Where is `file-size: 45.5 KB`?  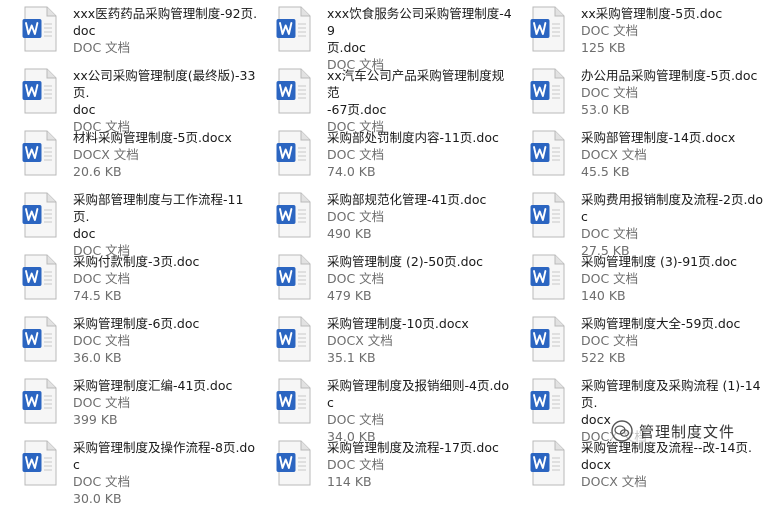
file-size: 45.5 KB is located at coordinates (605, 171).